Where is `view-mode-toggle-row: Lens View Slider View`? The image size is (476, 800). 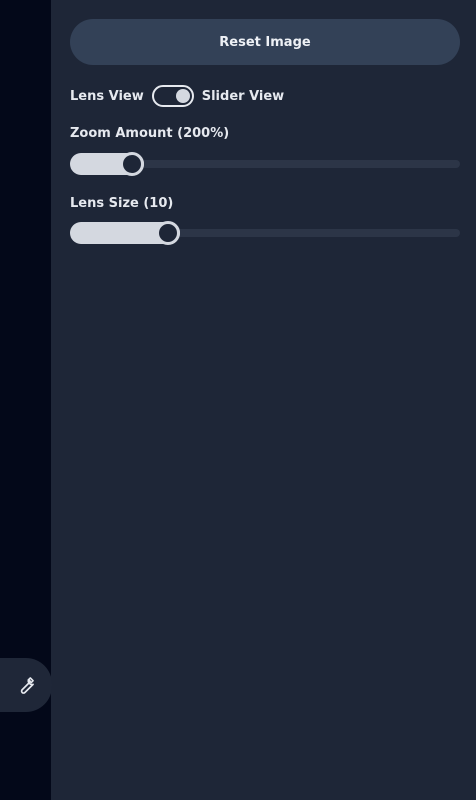
view-mode-toggle-row: Lens View Slider View is located at coordinates (177, 96).